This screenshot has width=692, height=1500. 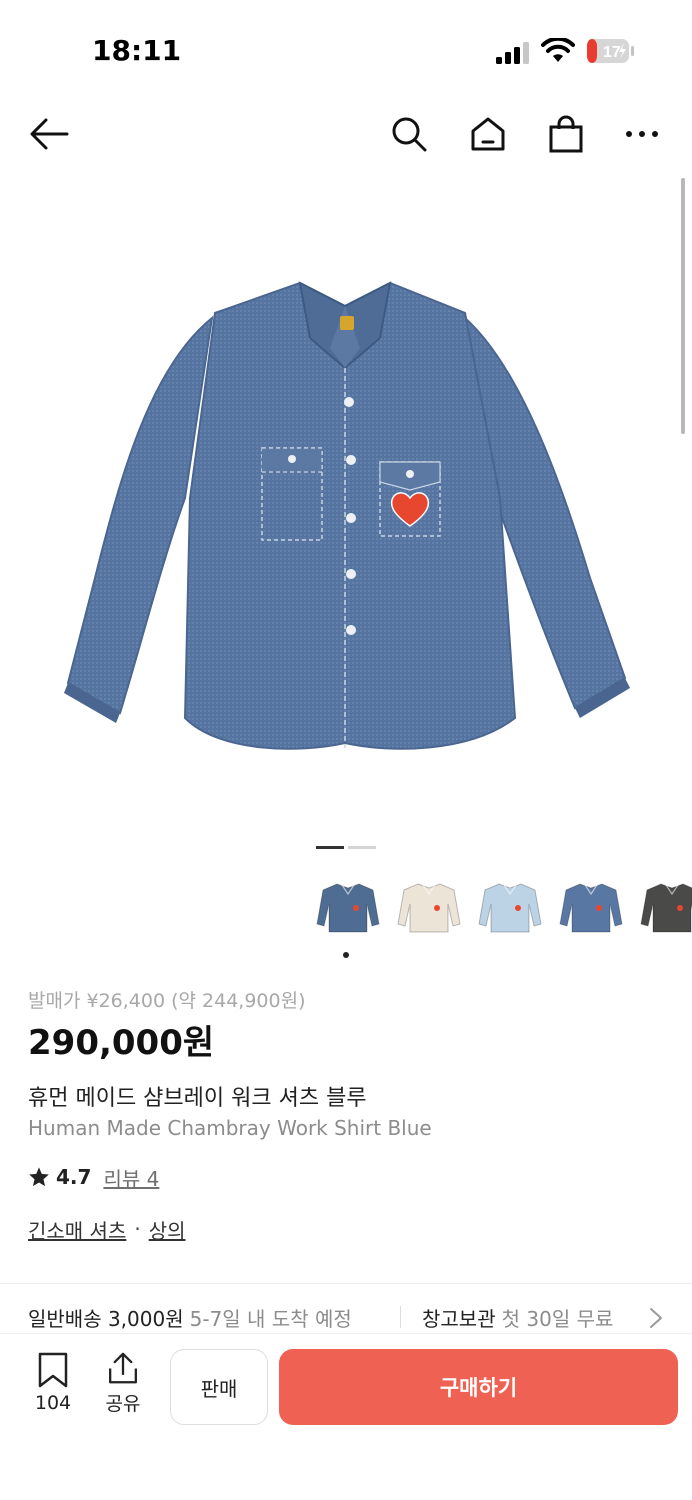 I want to click on pager-dot, so click(x=362, y=847).